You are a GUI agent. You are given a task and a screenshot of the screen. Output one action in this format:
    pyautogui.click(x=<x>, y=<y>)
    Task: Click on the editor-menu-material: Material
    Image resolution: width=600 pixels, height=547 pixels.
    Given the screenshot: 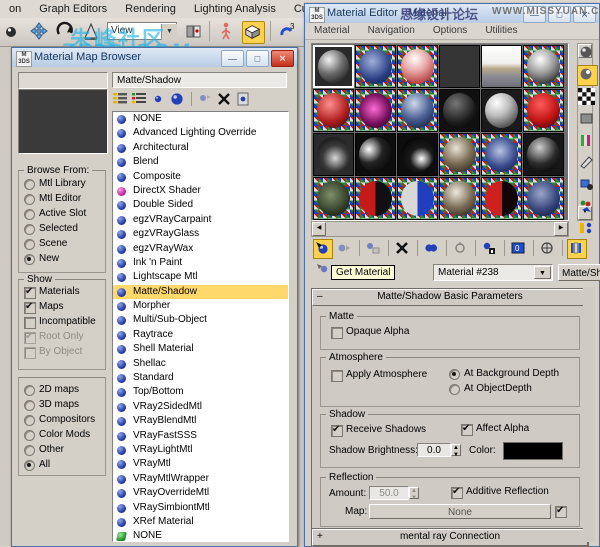 What is the action you would take?
    pyautogui.click(x=332, y=29)
    